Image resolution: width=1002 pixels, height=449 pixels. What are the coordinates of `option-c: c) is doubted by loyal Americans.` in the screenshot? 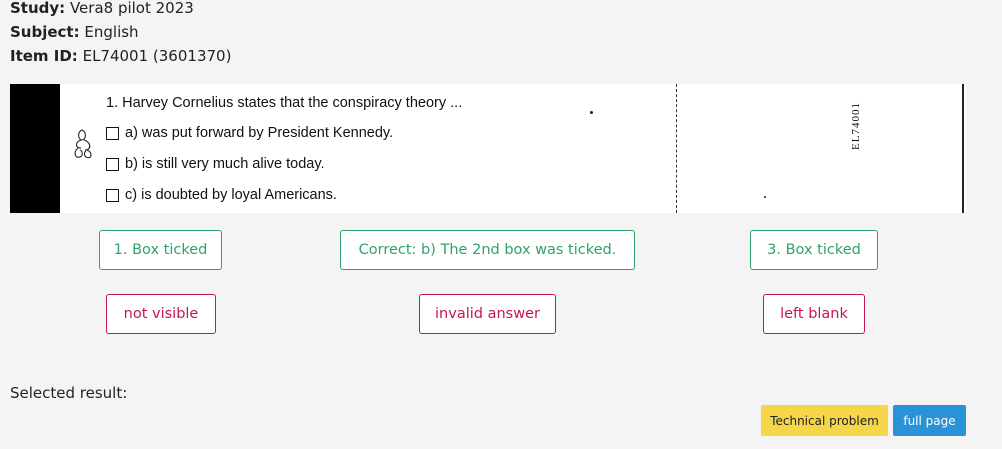 It's located at (221, 195).